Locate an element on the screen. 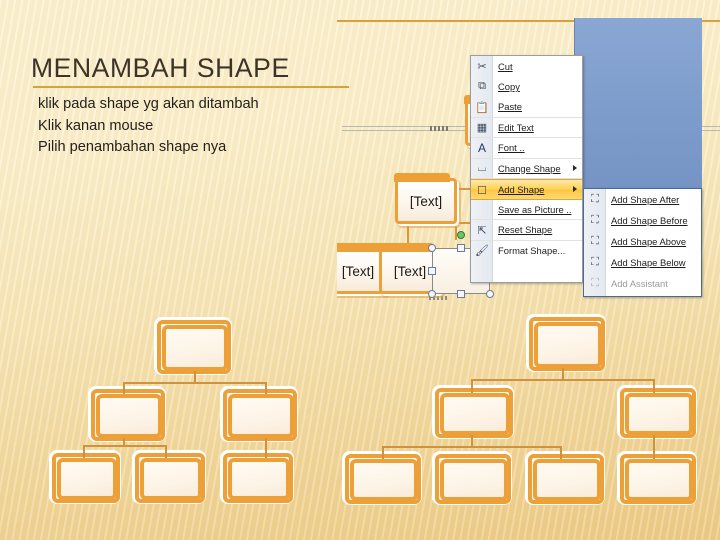 Image resolution: width=720 pixels, height=540 pixels. body-line-1: klik pada shape yg akan ditambah is located at coordinates (148, 104).